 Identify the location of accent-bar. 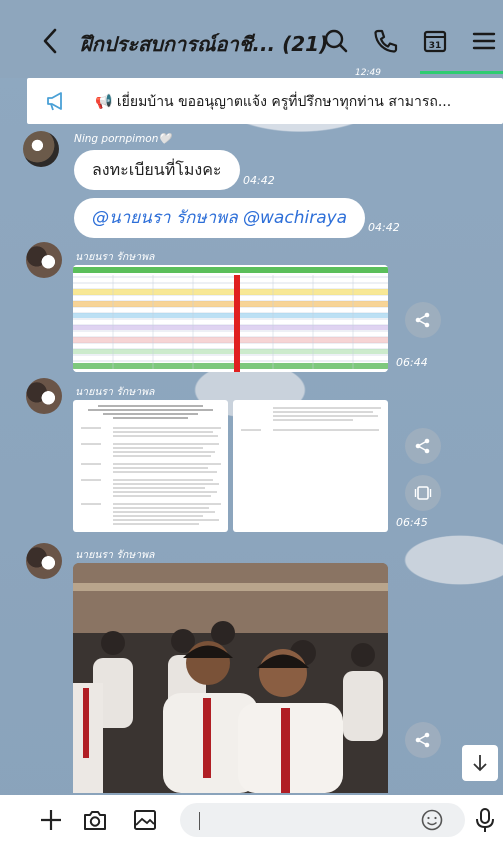
(461, 72).